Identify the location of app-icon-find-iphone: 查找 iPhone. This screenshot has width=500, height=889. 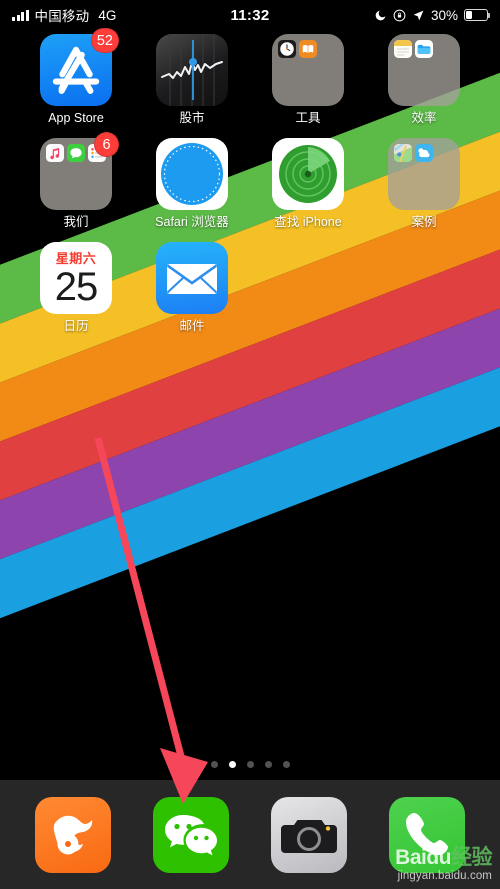
(308, 184).